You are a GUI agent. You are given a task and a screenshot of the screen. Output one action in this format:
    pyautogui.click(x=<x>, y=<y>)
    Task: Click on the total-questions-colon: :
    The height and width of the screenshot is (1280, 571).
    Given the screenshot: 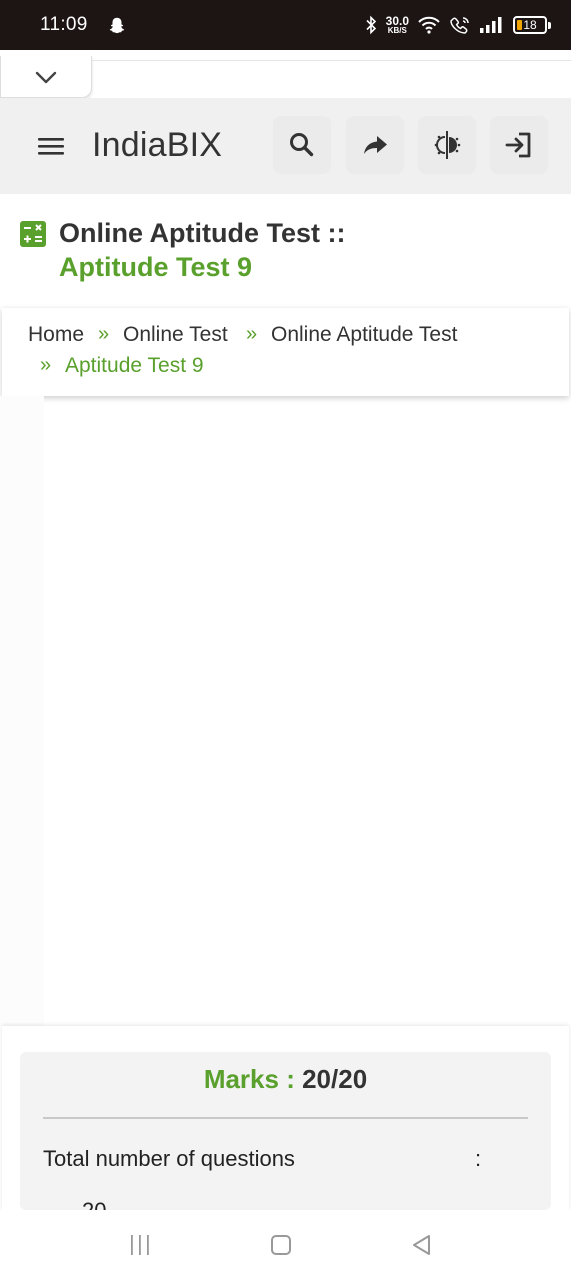 What is the action you would take?
    pyautogui.click(x=478, y=1158)
    